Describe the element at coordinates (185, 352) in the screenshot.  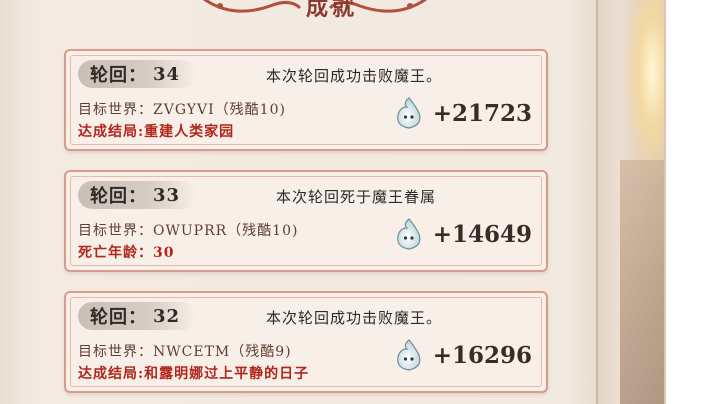
I see `target-world: 目标世界：NWCETM（残酷9)` at that location.